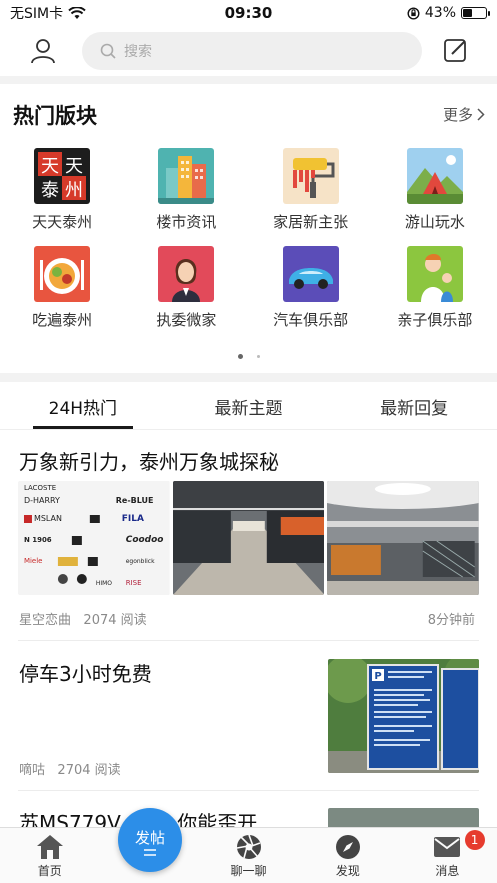  What do you see at coordinates (258, 356) in the screenshot?
I see `page-dot` at bounding box center [258, 356].